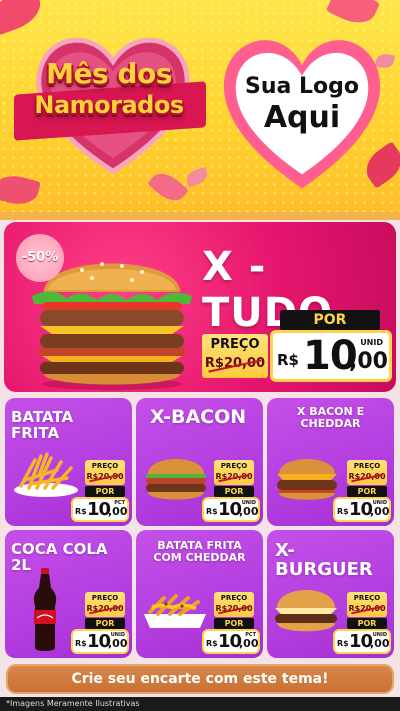 This screenshot has width=400, height=711. What do you see at coordinates (40, 258) in the screenshot?
I see `discount-badge: -50%` at bounding box center [40, 258].